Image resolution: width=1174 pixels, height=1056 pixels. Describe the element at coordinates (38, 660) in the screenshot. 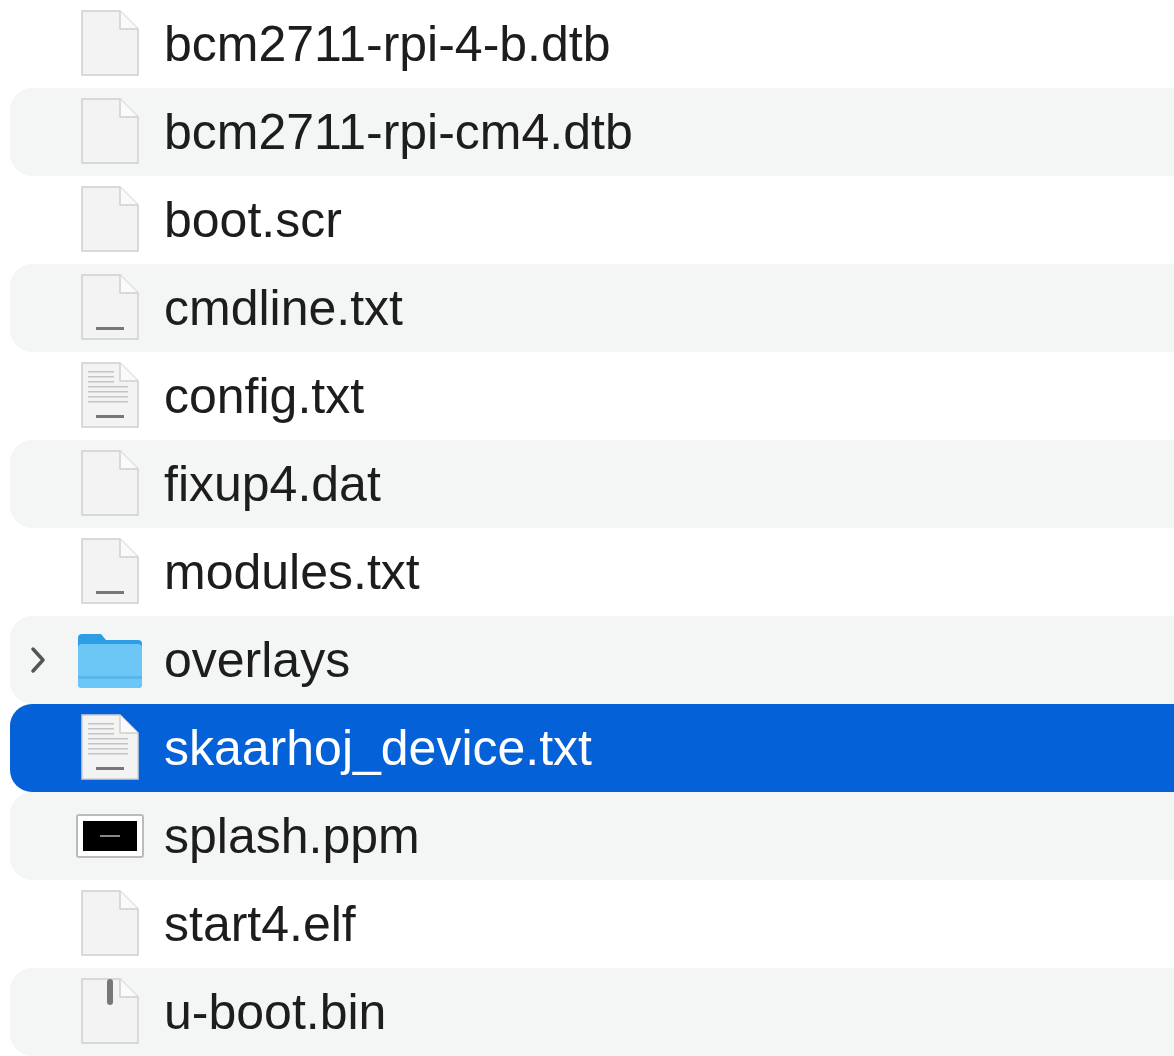

I see `chevron-right-icon` at that location.